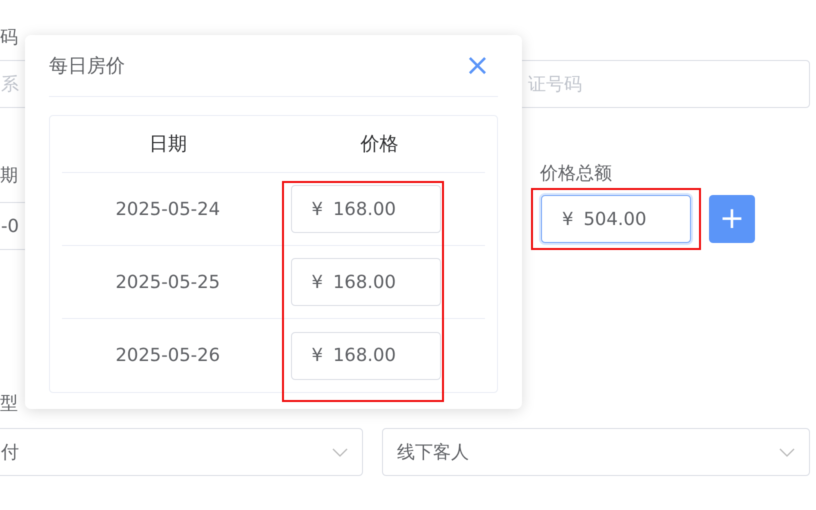  I want to click on date-cell: 2025-05-24, so click(167, 209).